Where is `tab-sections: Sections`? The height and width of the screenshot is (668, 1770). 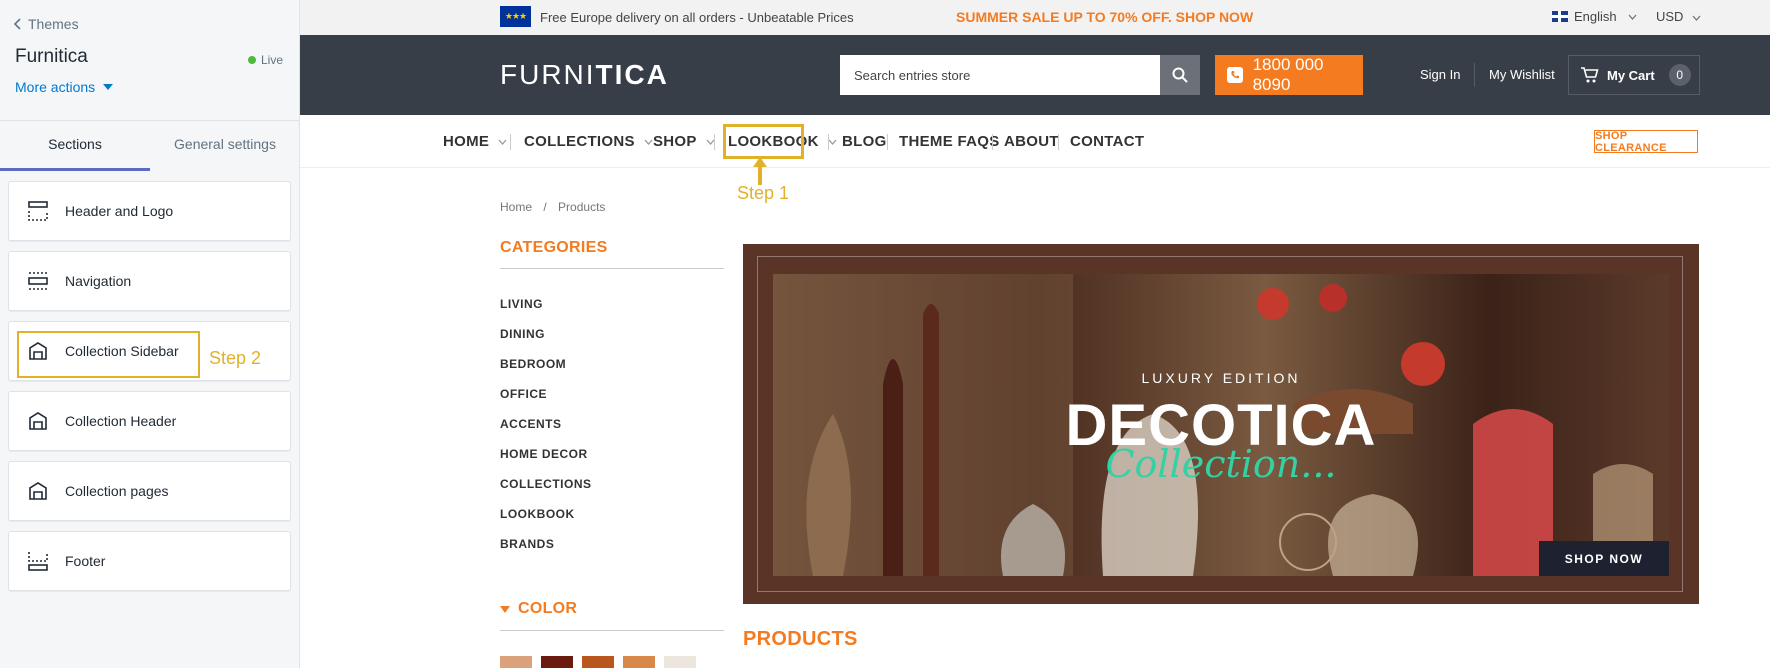
tab-sections: Sections is located at coordinates (75, 146).